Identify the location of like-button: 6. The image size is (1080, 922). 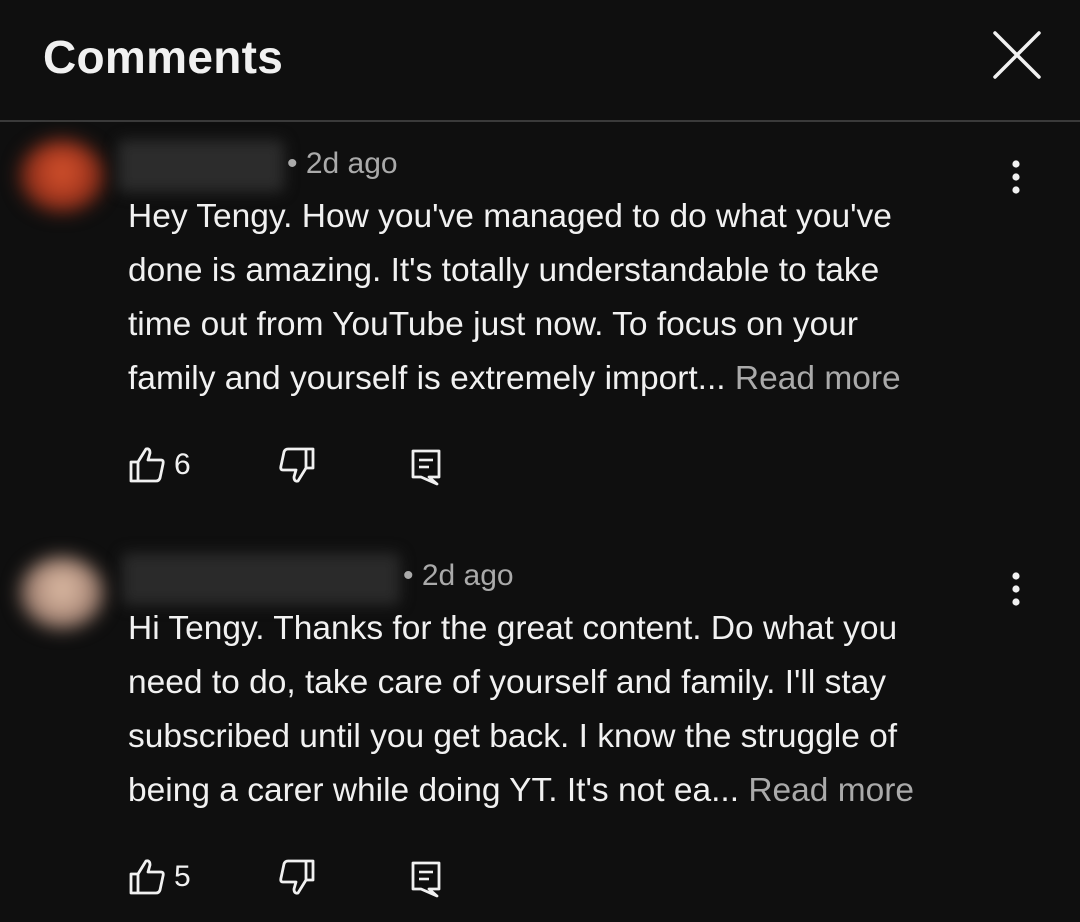
(159, 465).